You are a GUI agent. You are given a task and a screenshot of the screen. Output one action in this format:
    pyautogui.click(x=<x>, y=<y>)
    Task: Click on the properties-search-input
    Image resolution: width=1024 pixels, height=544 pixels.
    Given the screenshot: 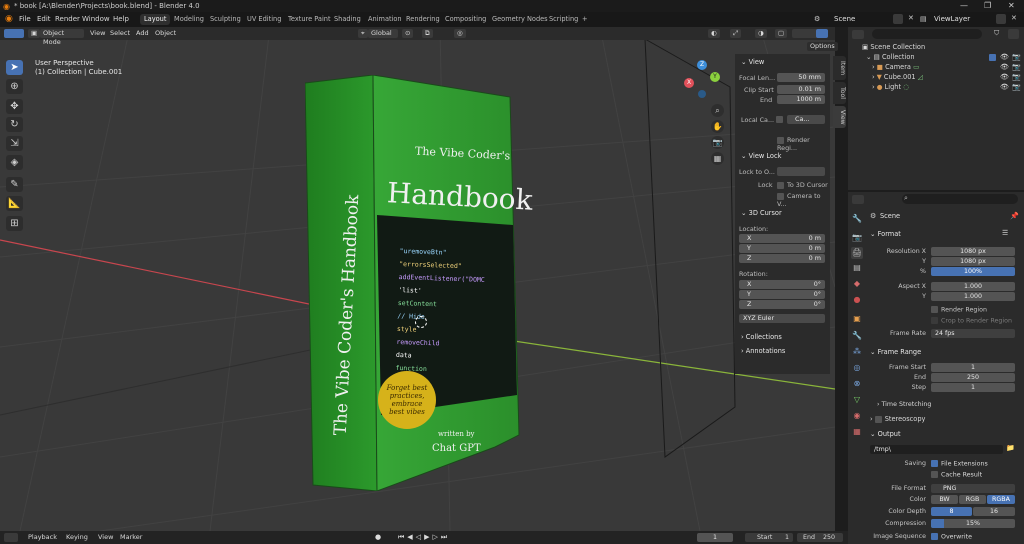 What is the action you would take?
    pyautogui.click(x=960, y=199)
    